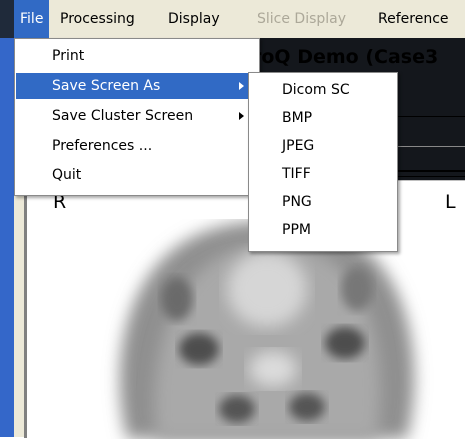 The width and height of the screenshot is (465, 439). What do you see at coordinates (345, 57) in the screenshot?
I see `document-title: roQ Demo (Case3` at bounding box center [345, 57].